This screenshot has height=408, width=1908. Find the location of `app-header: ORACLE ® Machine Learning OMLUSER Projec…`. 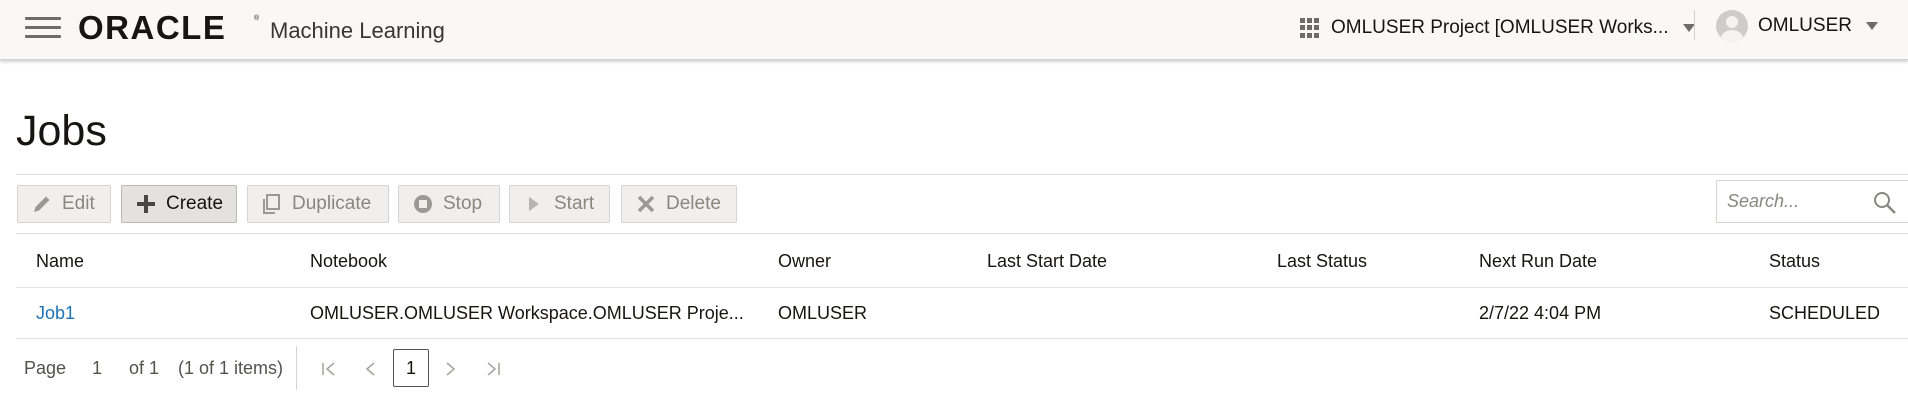

app-header: ORACLE ® Machine Learning OMLUSER Projec… is located at coordinates (954, 30).